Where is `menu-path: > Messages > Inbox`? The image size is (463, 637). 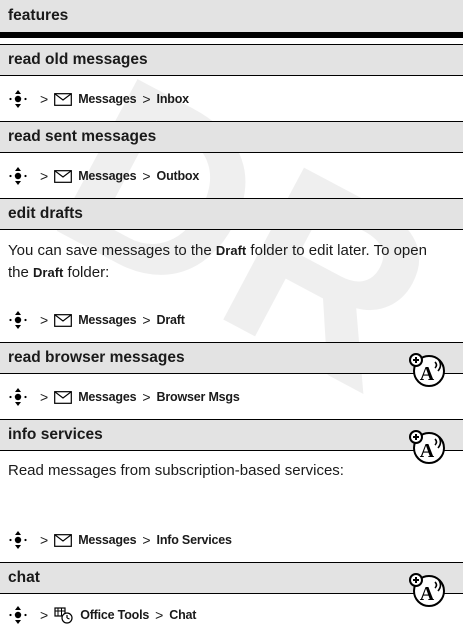
menu-path: > Messages > Inbox is located at coordinates (98, 99).